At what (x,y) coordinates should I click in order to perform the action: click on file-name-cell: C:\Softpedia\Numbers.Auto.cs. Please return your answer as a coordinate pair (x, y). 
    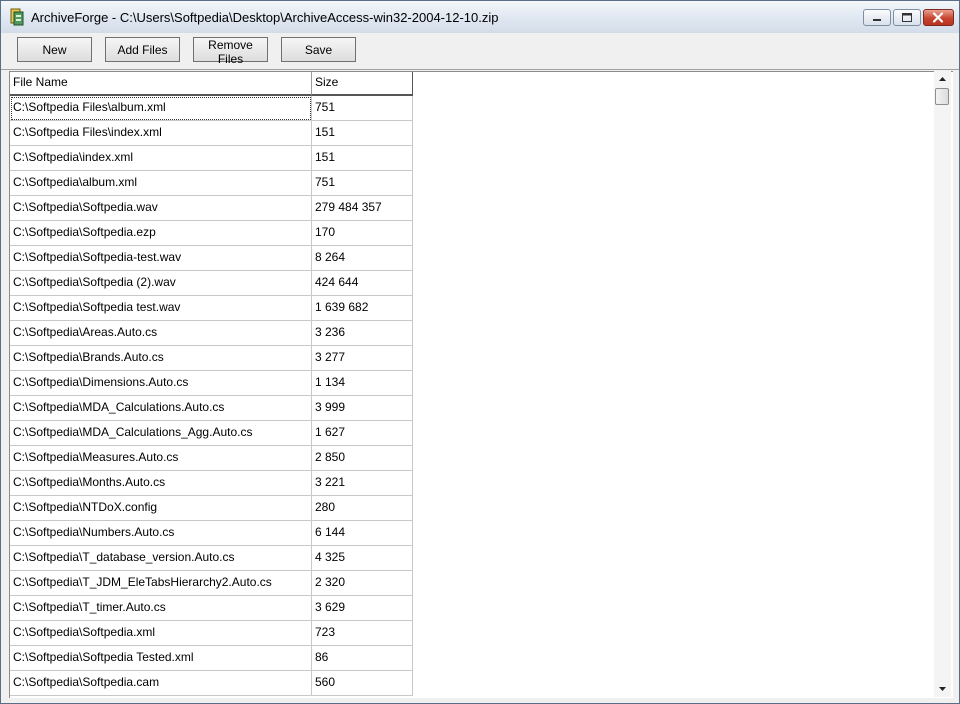
    Looking at the image, I should click on (161, 533).